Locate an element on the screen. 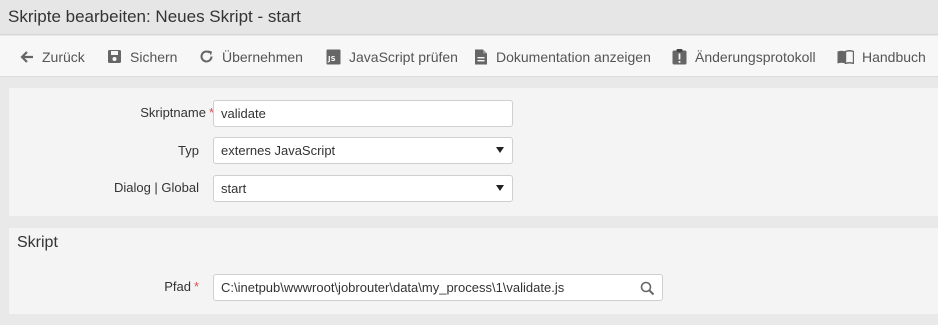 The image size is (938, 325). save-button: Sichern is located at coordinates (142, 56).